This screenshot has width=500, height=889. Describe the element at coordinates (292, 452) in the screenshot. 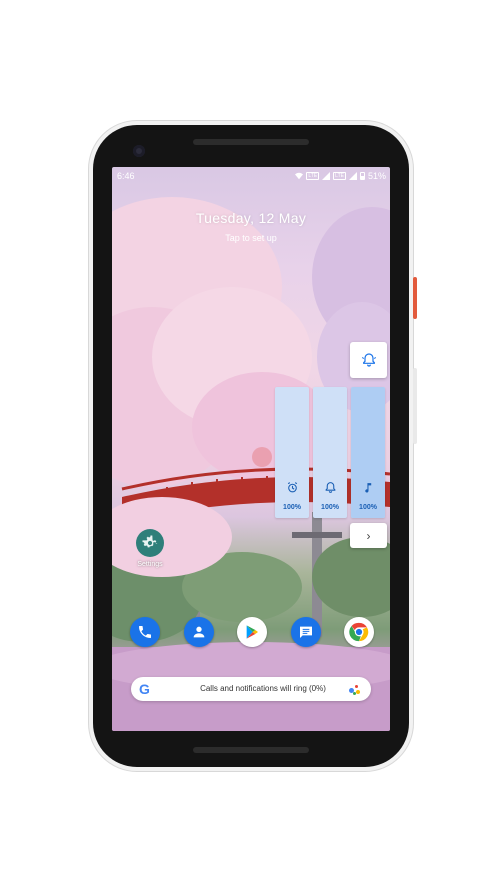

I see `alarm-volume-slider: 100%` at that location.